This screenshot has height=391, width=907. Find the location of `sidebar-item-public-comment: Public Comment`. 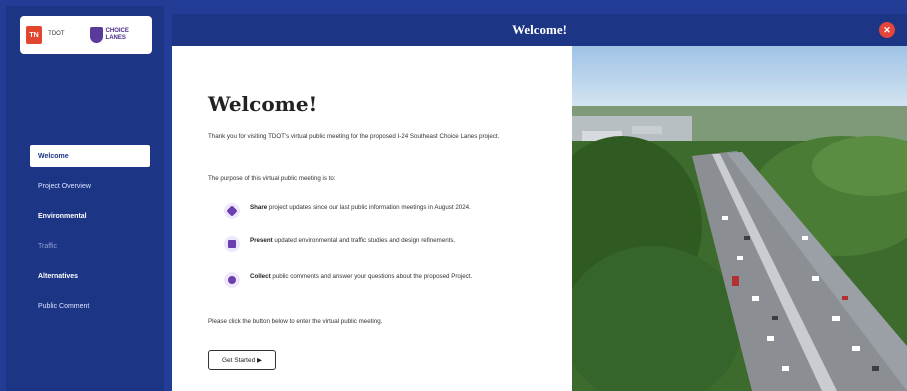

sidebar-item-public-comment: Public Comment is located at coordinates (90, 306).